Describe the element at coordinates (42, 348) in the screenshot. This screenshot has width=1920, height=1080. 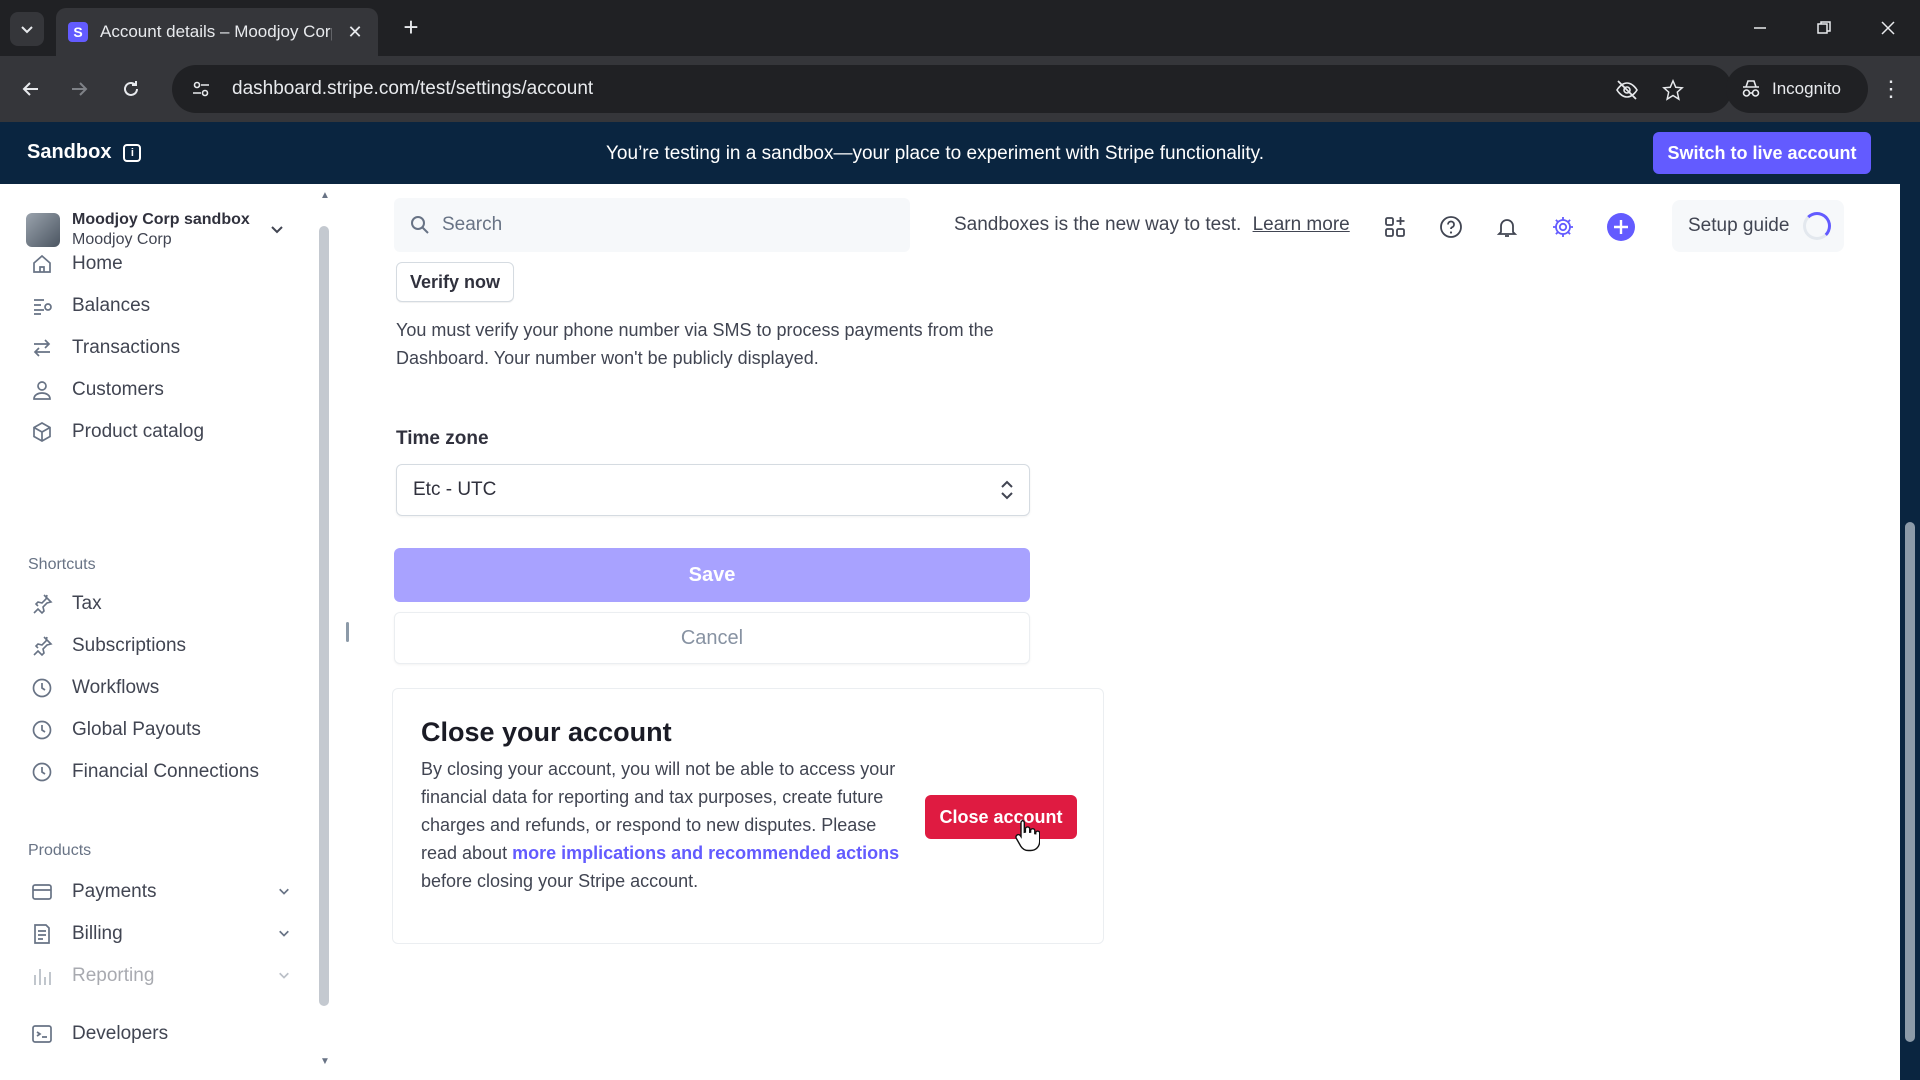
I see `transactions-icon` at that location.